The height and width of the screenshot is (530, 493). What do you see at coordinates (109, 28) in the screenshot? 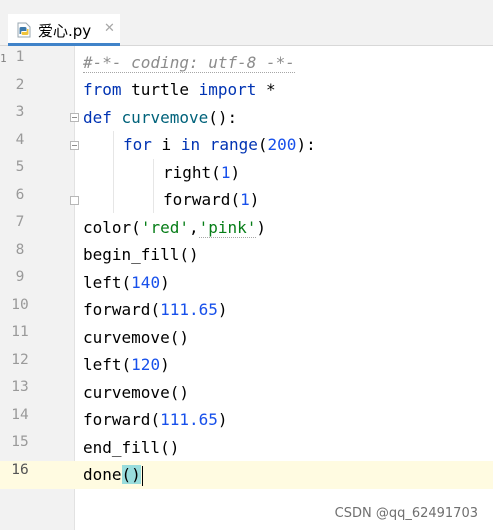
I see `close-tab-icon: ✕` at bounding box center [109, 28].